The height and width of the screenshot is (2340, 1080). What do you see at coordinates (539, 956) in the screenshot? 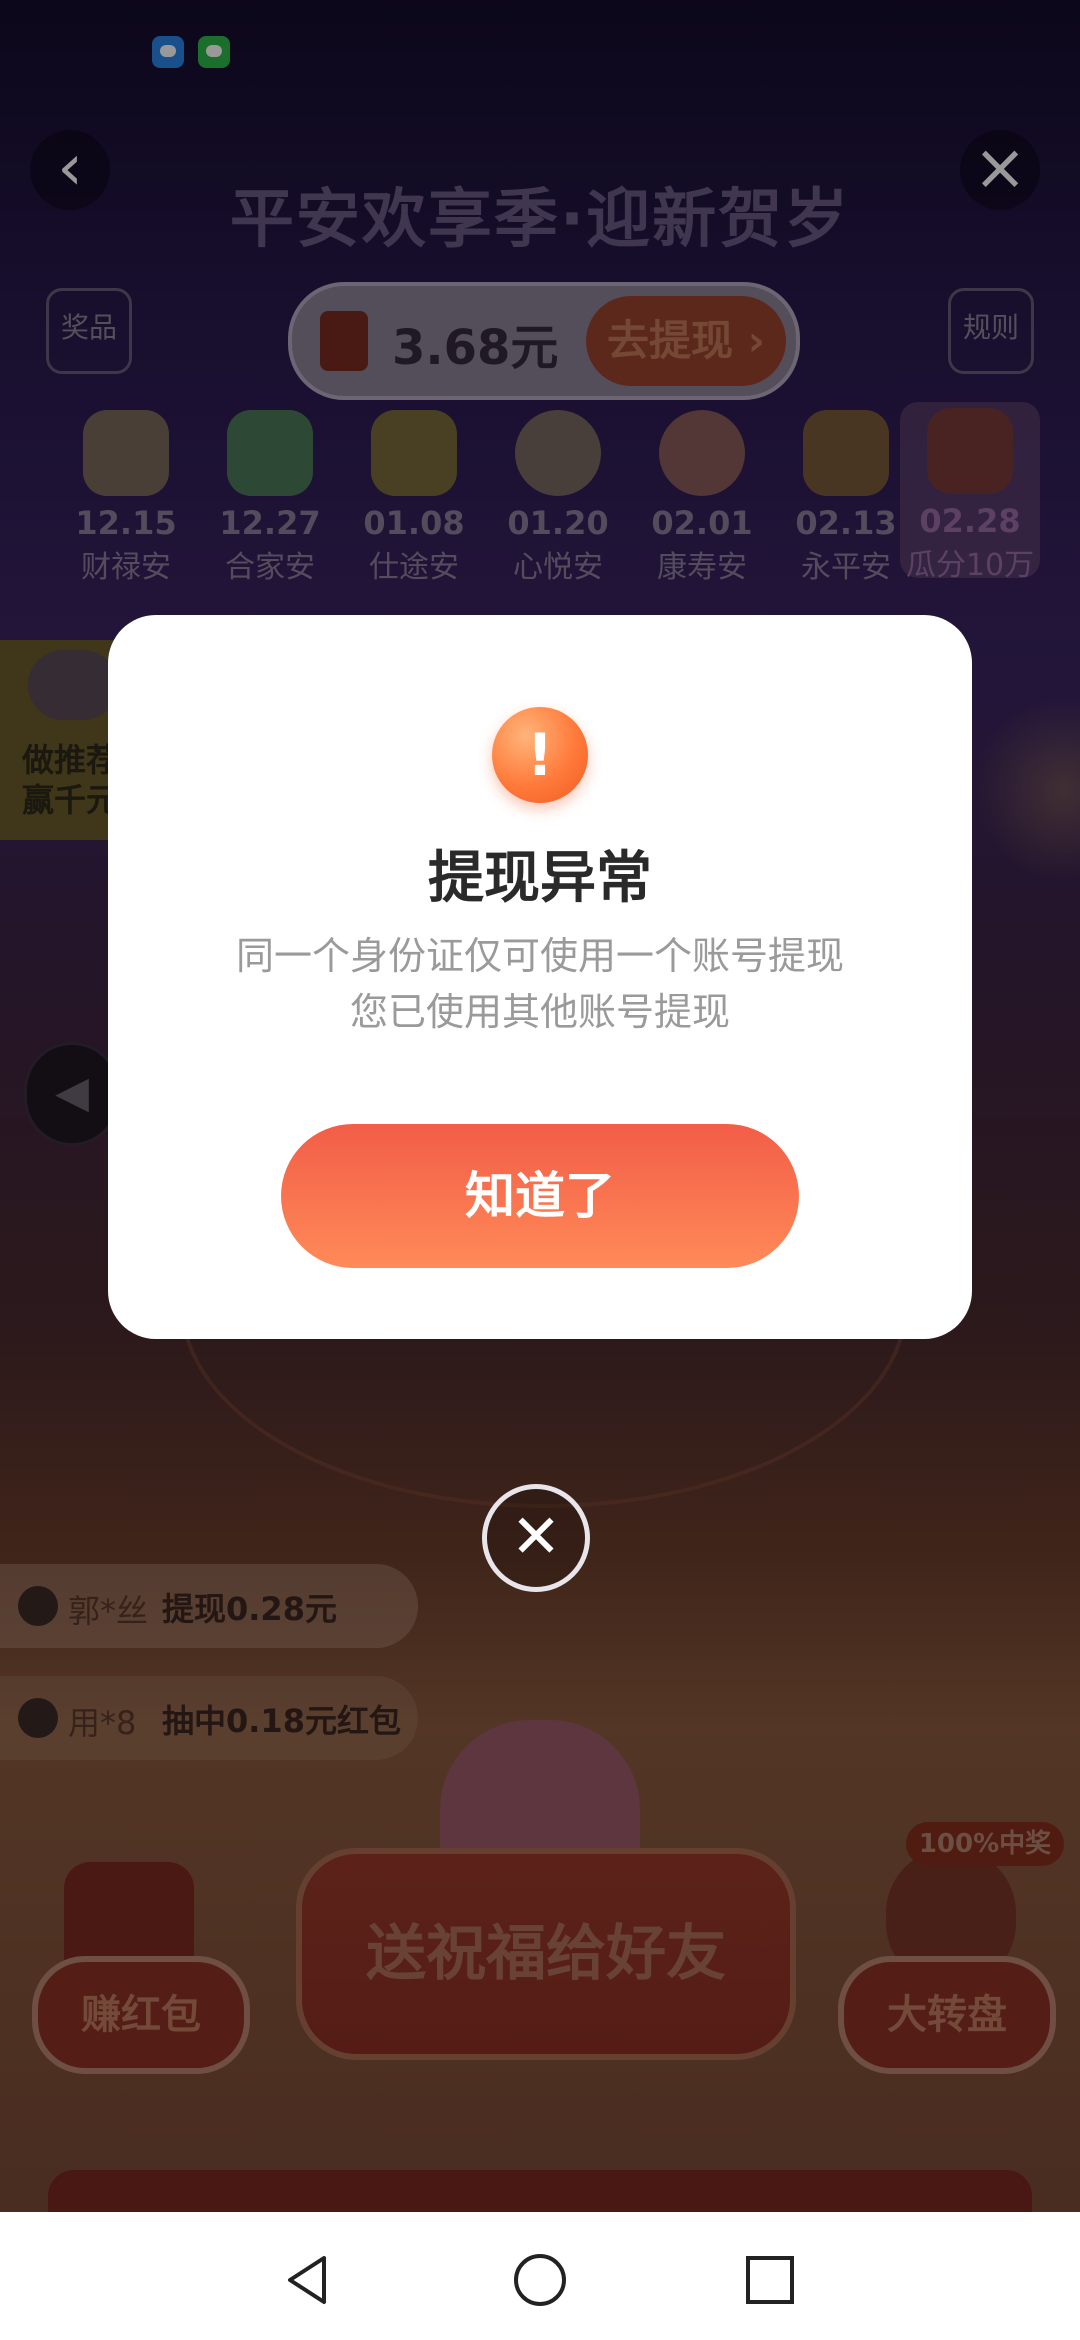
I see `dialog-message-line1: 同一个身份证仅可使用一个账号提现` at bounding box center [539, 956].